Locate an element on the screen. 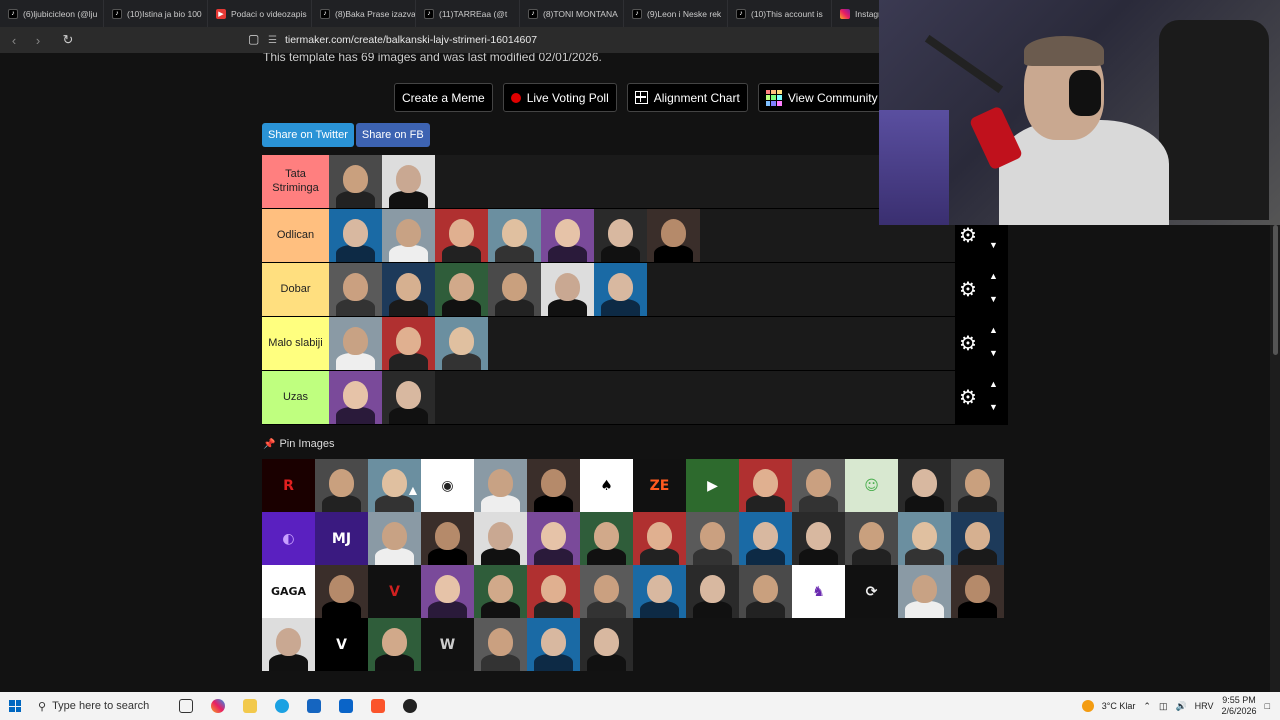 The image size is (1280, 720). pin-images-toggle: 📌 Pin Images is located at coordinates (298, 444).